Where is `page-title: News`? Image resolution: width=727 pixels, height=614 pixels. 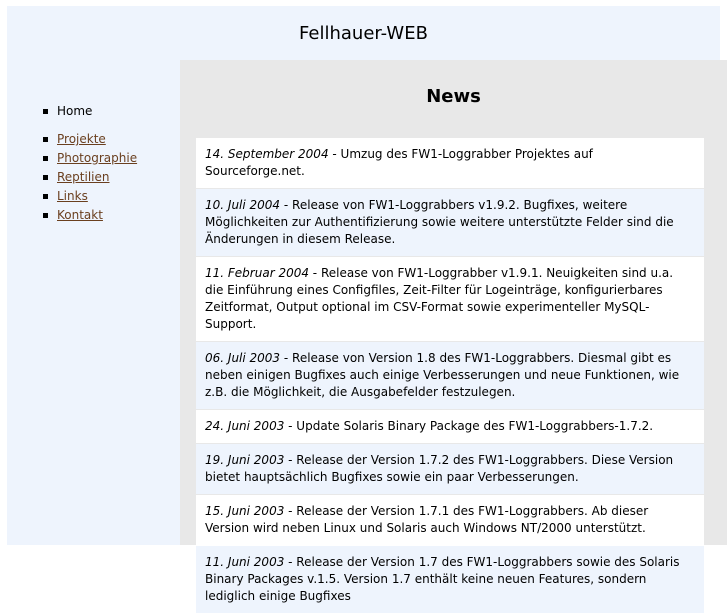
page-title: News is located at coordinates (453, 96).